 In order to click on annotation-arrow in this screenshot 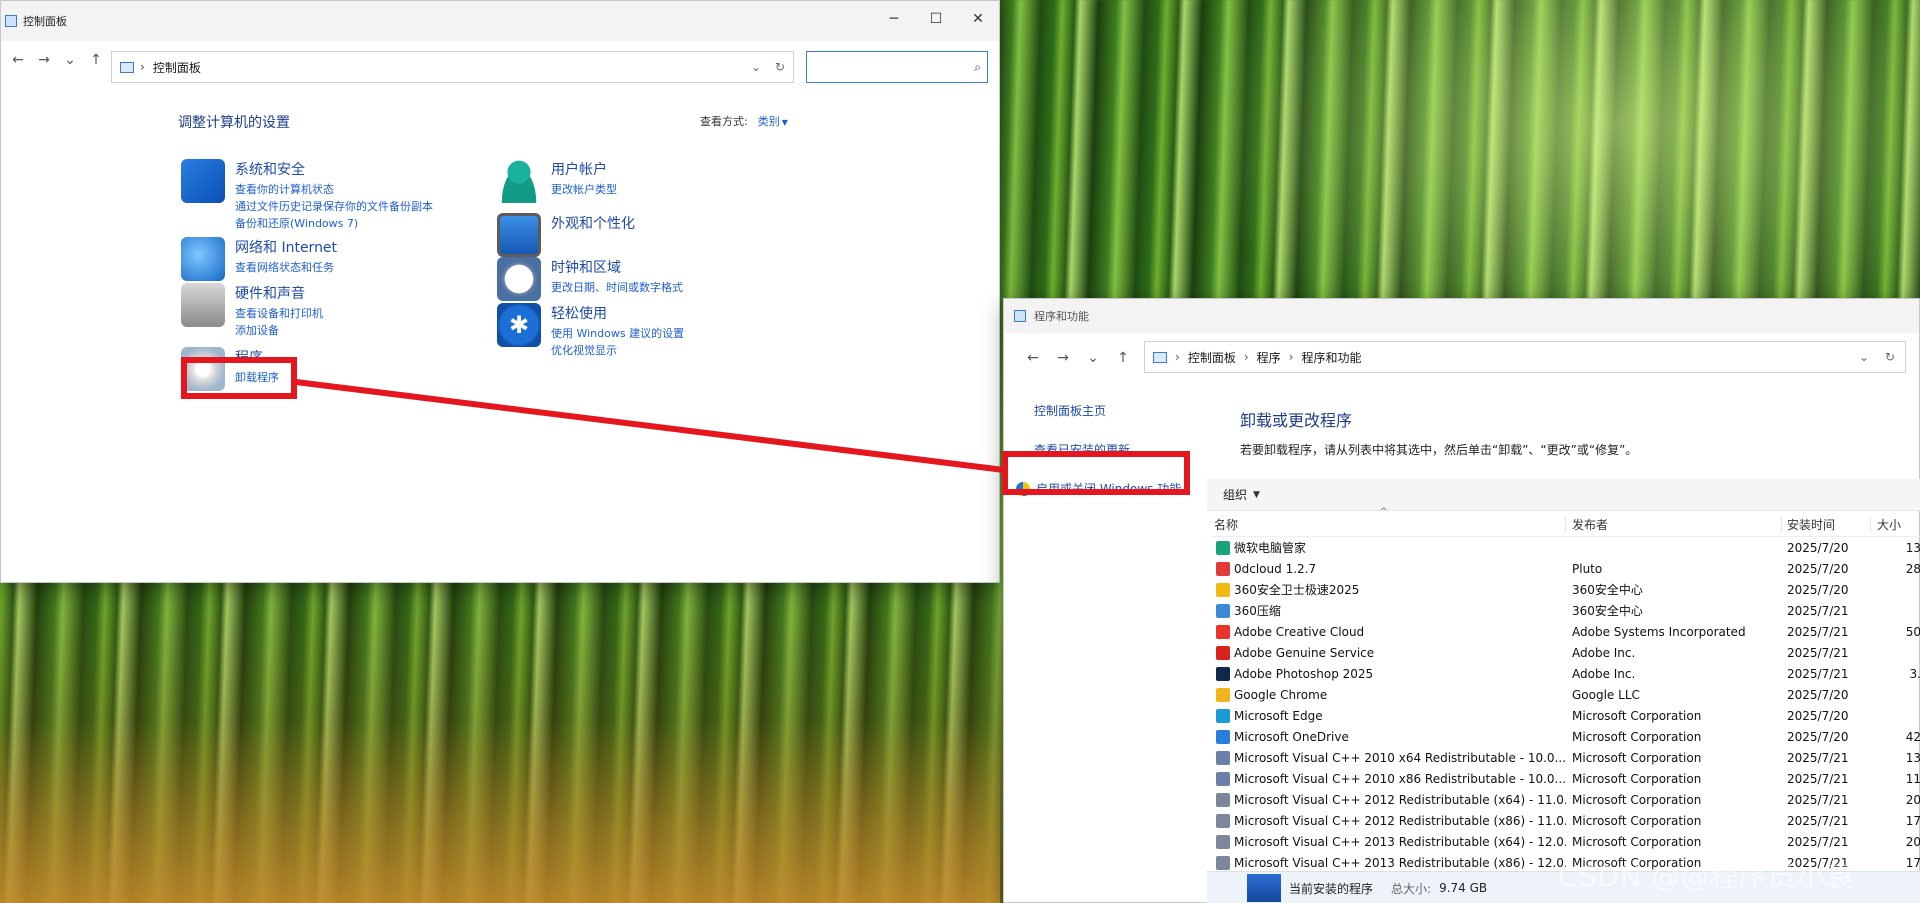, I will do `click(650, 426)`.